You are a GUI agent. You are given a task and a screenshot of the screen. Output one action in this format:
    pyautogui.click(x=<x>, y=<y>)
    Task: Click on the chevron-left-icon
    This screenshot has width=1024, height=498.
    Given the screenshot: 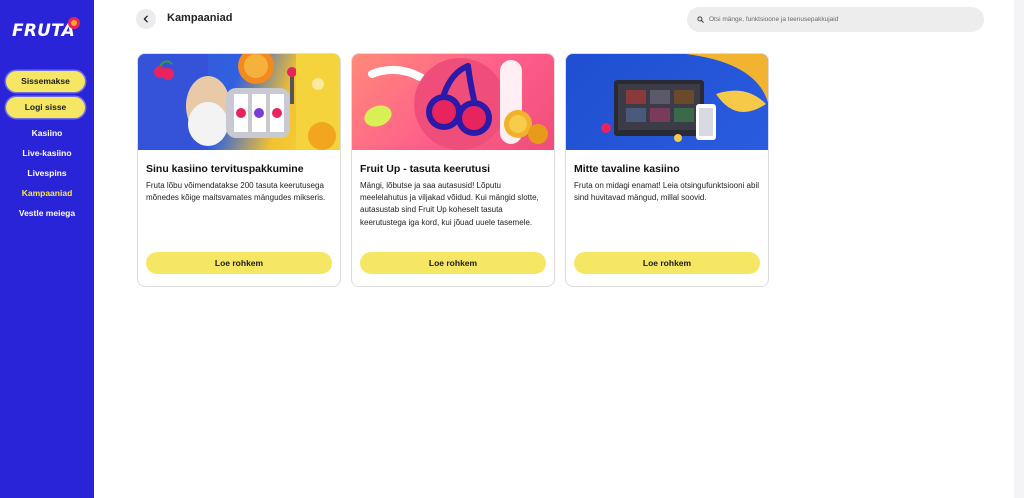 What is the action you would take?
    pyautogui.click(x=145, y=19)
    